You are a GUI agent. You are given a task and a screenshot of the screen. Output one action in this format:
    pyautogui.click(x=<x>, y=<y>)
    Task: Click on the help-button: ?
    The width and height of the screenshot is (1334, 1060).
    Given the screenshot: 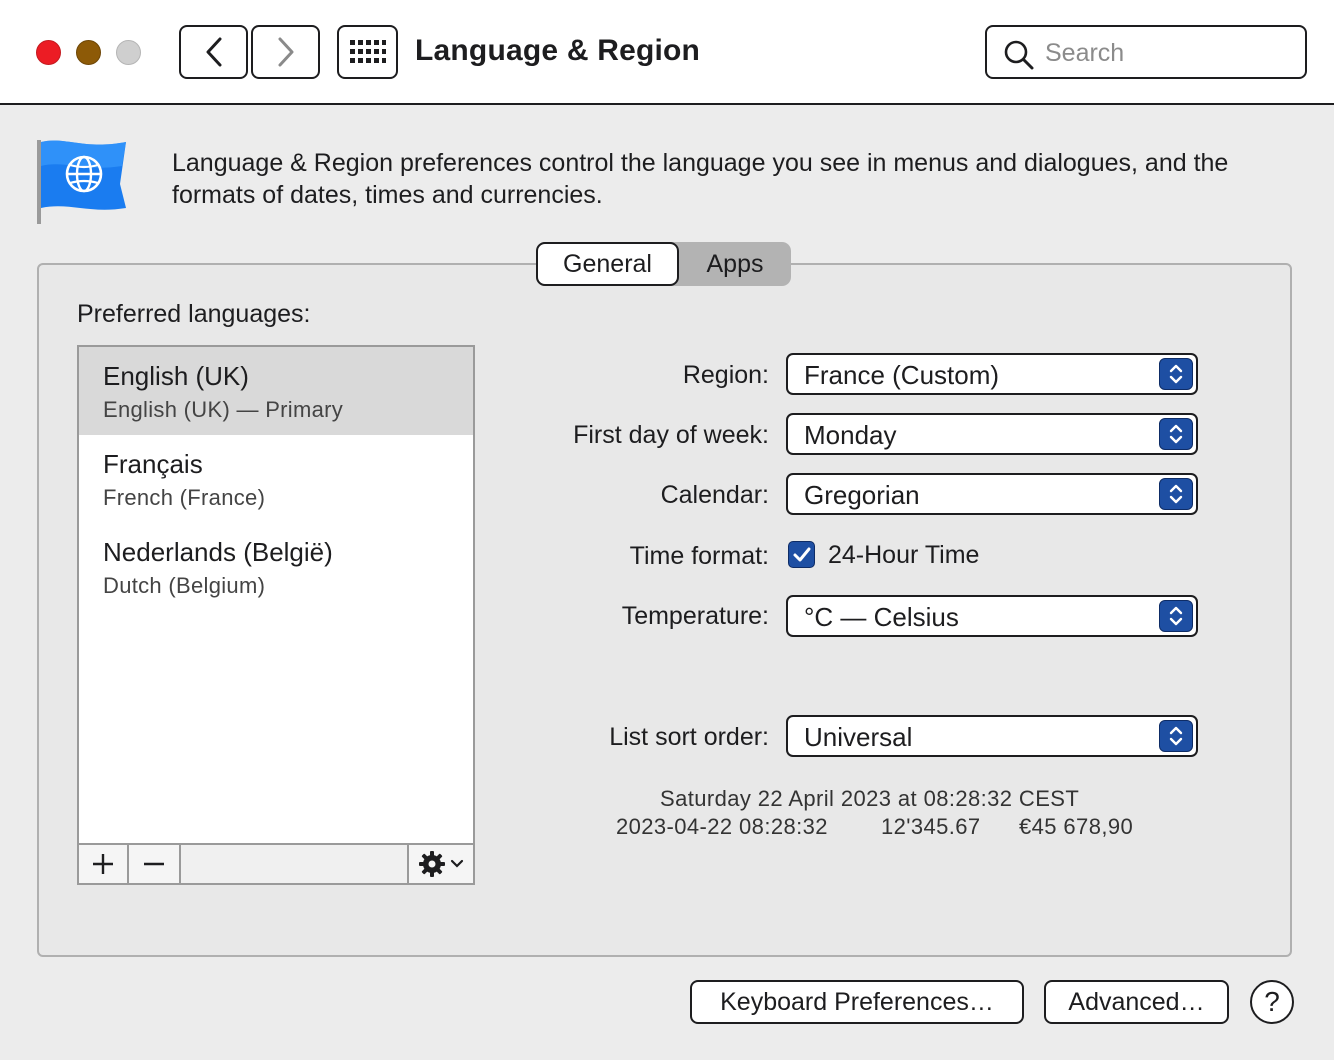 What is the action you would take?
    pyautogui.click(x=1272, y=1002)
    